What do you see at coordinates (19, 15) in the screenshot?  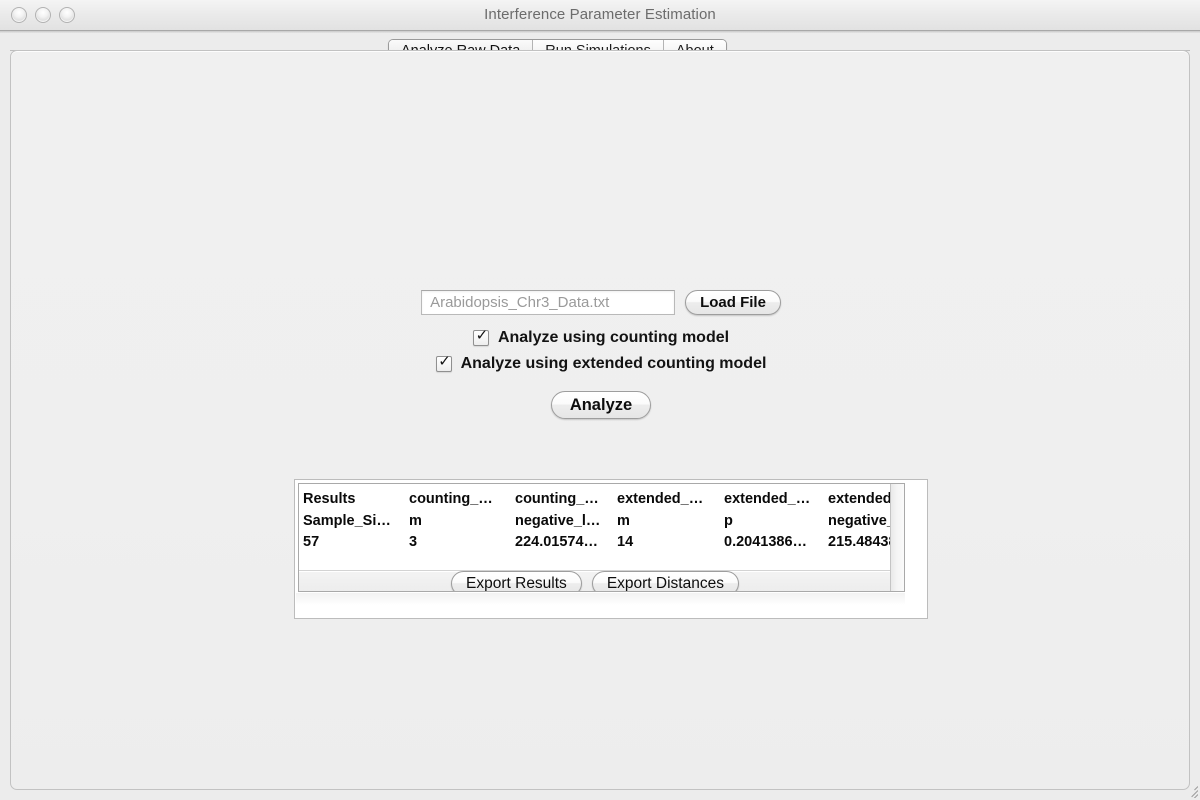 I see `close-button` at bounding box center [19, 15].